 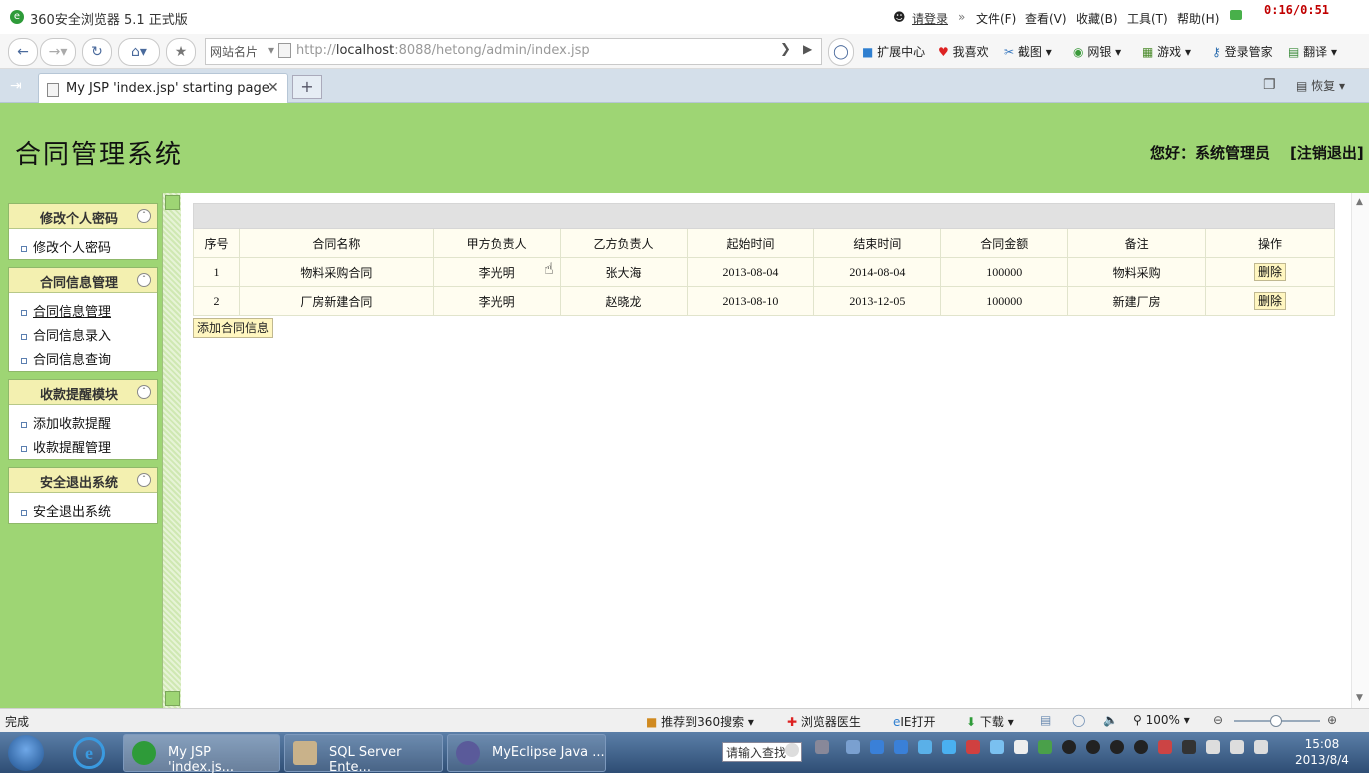 What do you see at coordinates (949, 747) in the screenshot?
I see `browser-tray-icon` at bounding box center [949, 747].